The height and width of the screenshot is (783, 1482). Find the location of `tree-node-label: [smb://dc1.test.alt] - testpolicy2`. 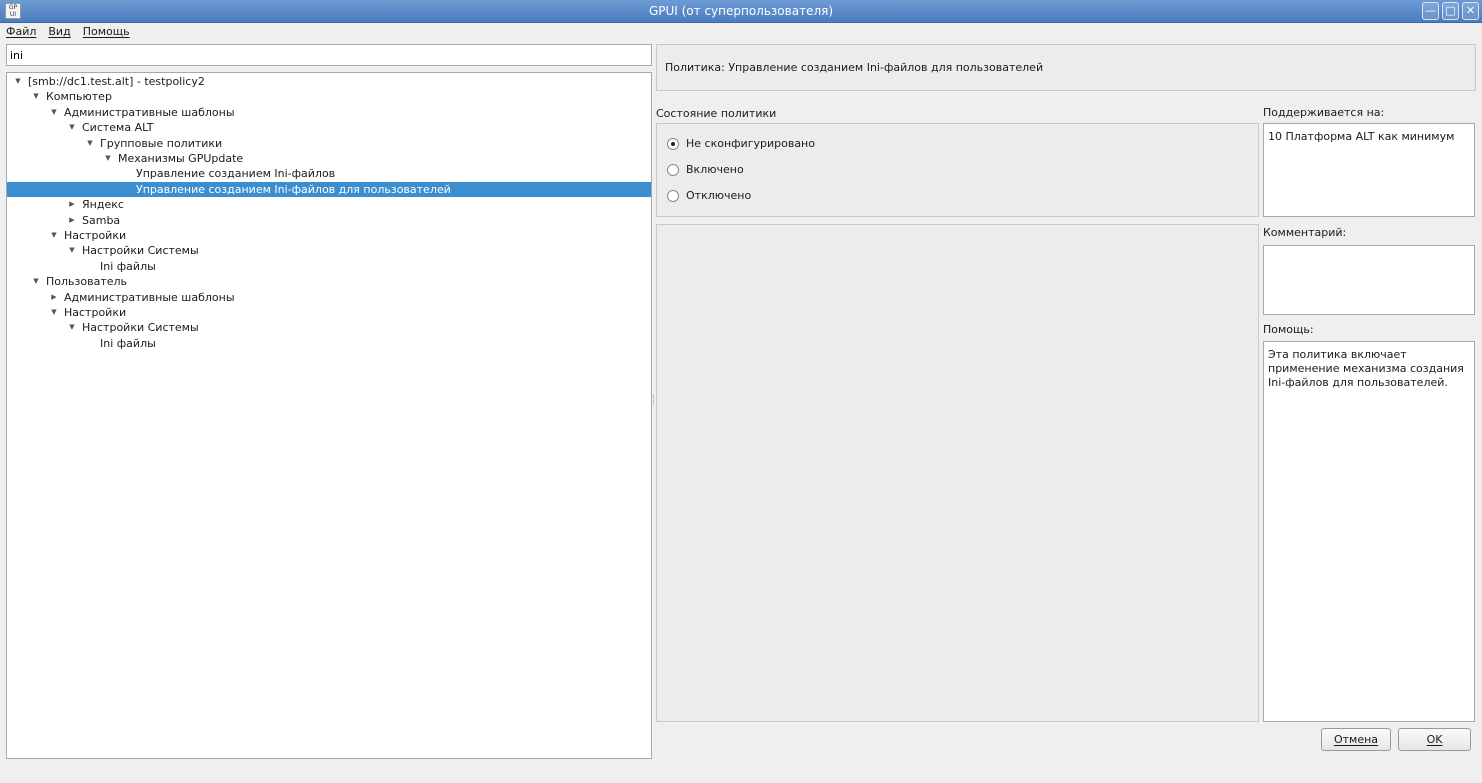

tree-node-label: [smb://dc1.test.alt] - testpolicy2 is located at coordinates (116, 81).